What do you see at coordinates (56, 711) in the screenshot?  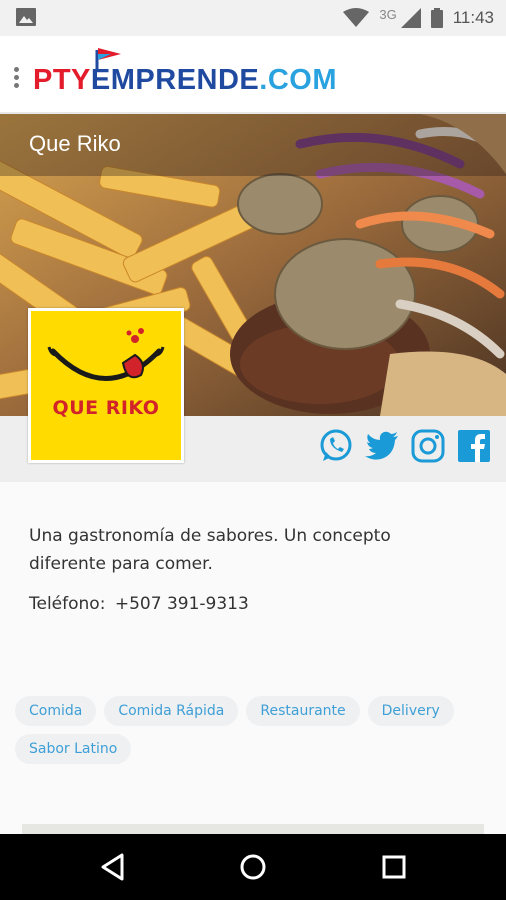 I see `tag-comida: Comida` at bounding box center [56, 711].